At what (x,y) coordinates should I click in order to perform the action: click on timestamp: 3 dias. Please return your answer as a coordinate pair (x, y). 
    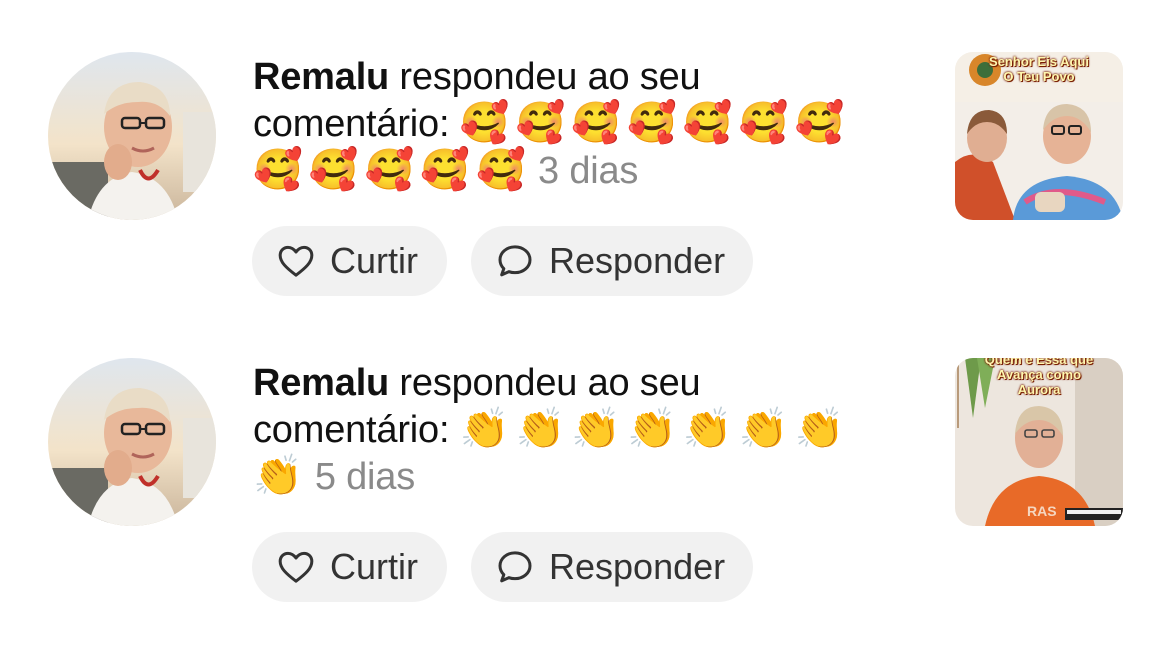
    Looking at the image, I should click on (588, 171).